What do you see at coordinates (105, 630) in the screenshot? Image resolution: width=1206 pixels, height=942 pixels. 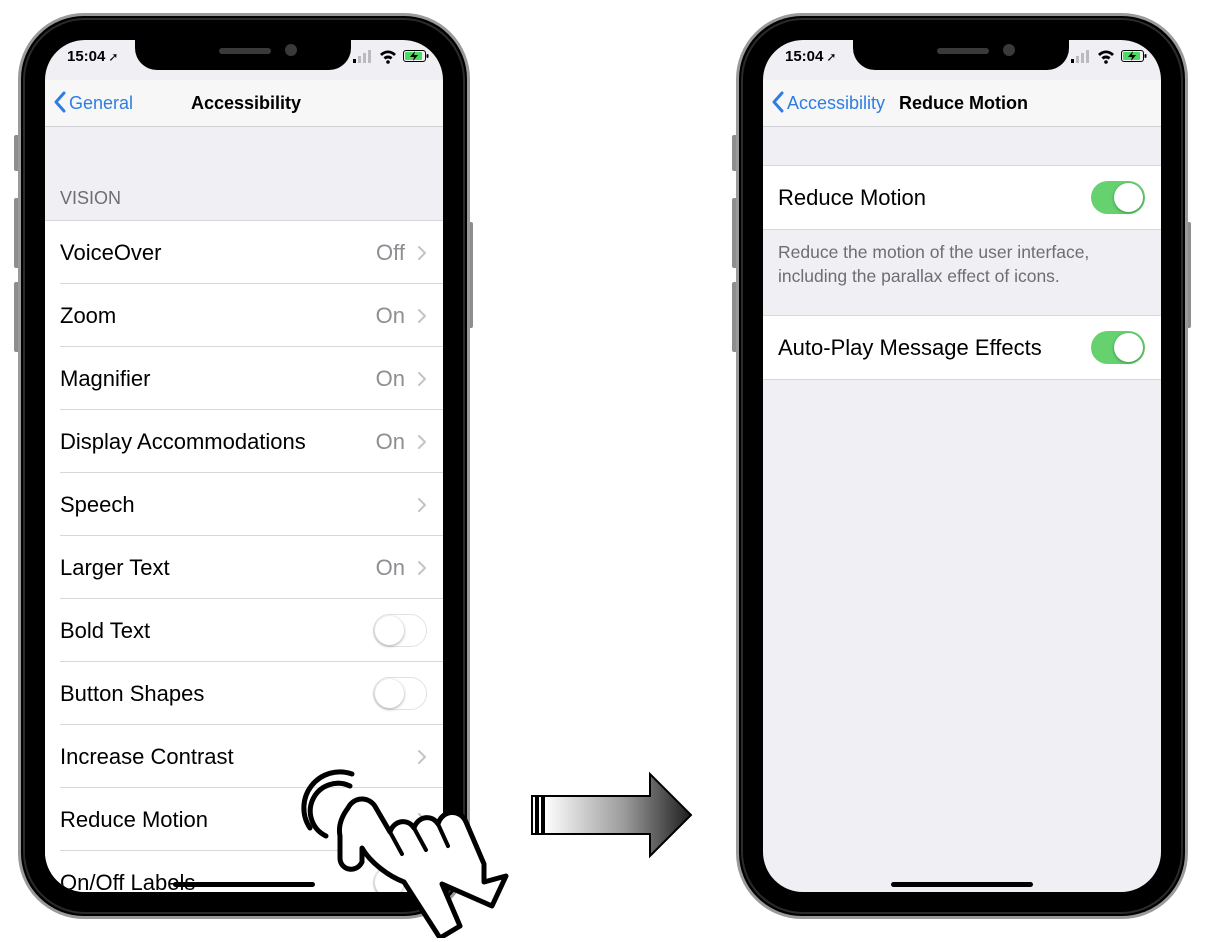 I see `row-label: Bold Text` at bounding box center [105, 630].